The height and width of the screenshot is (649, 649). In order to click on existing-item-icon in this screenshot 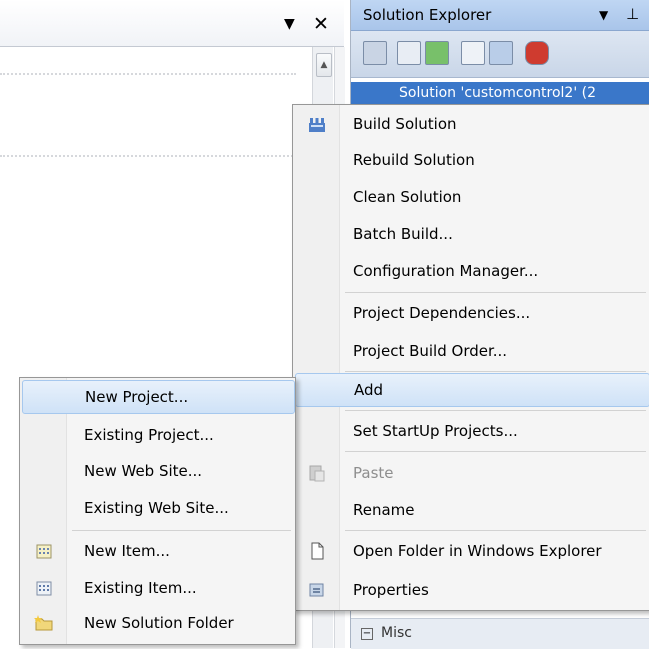, I will do `click(44, 588)`.